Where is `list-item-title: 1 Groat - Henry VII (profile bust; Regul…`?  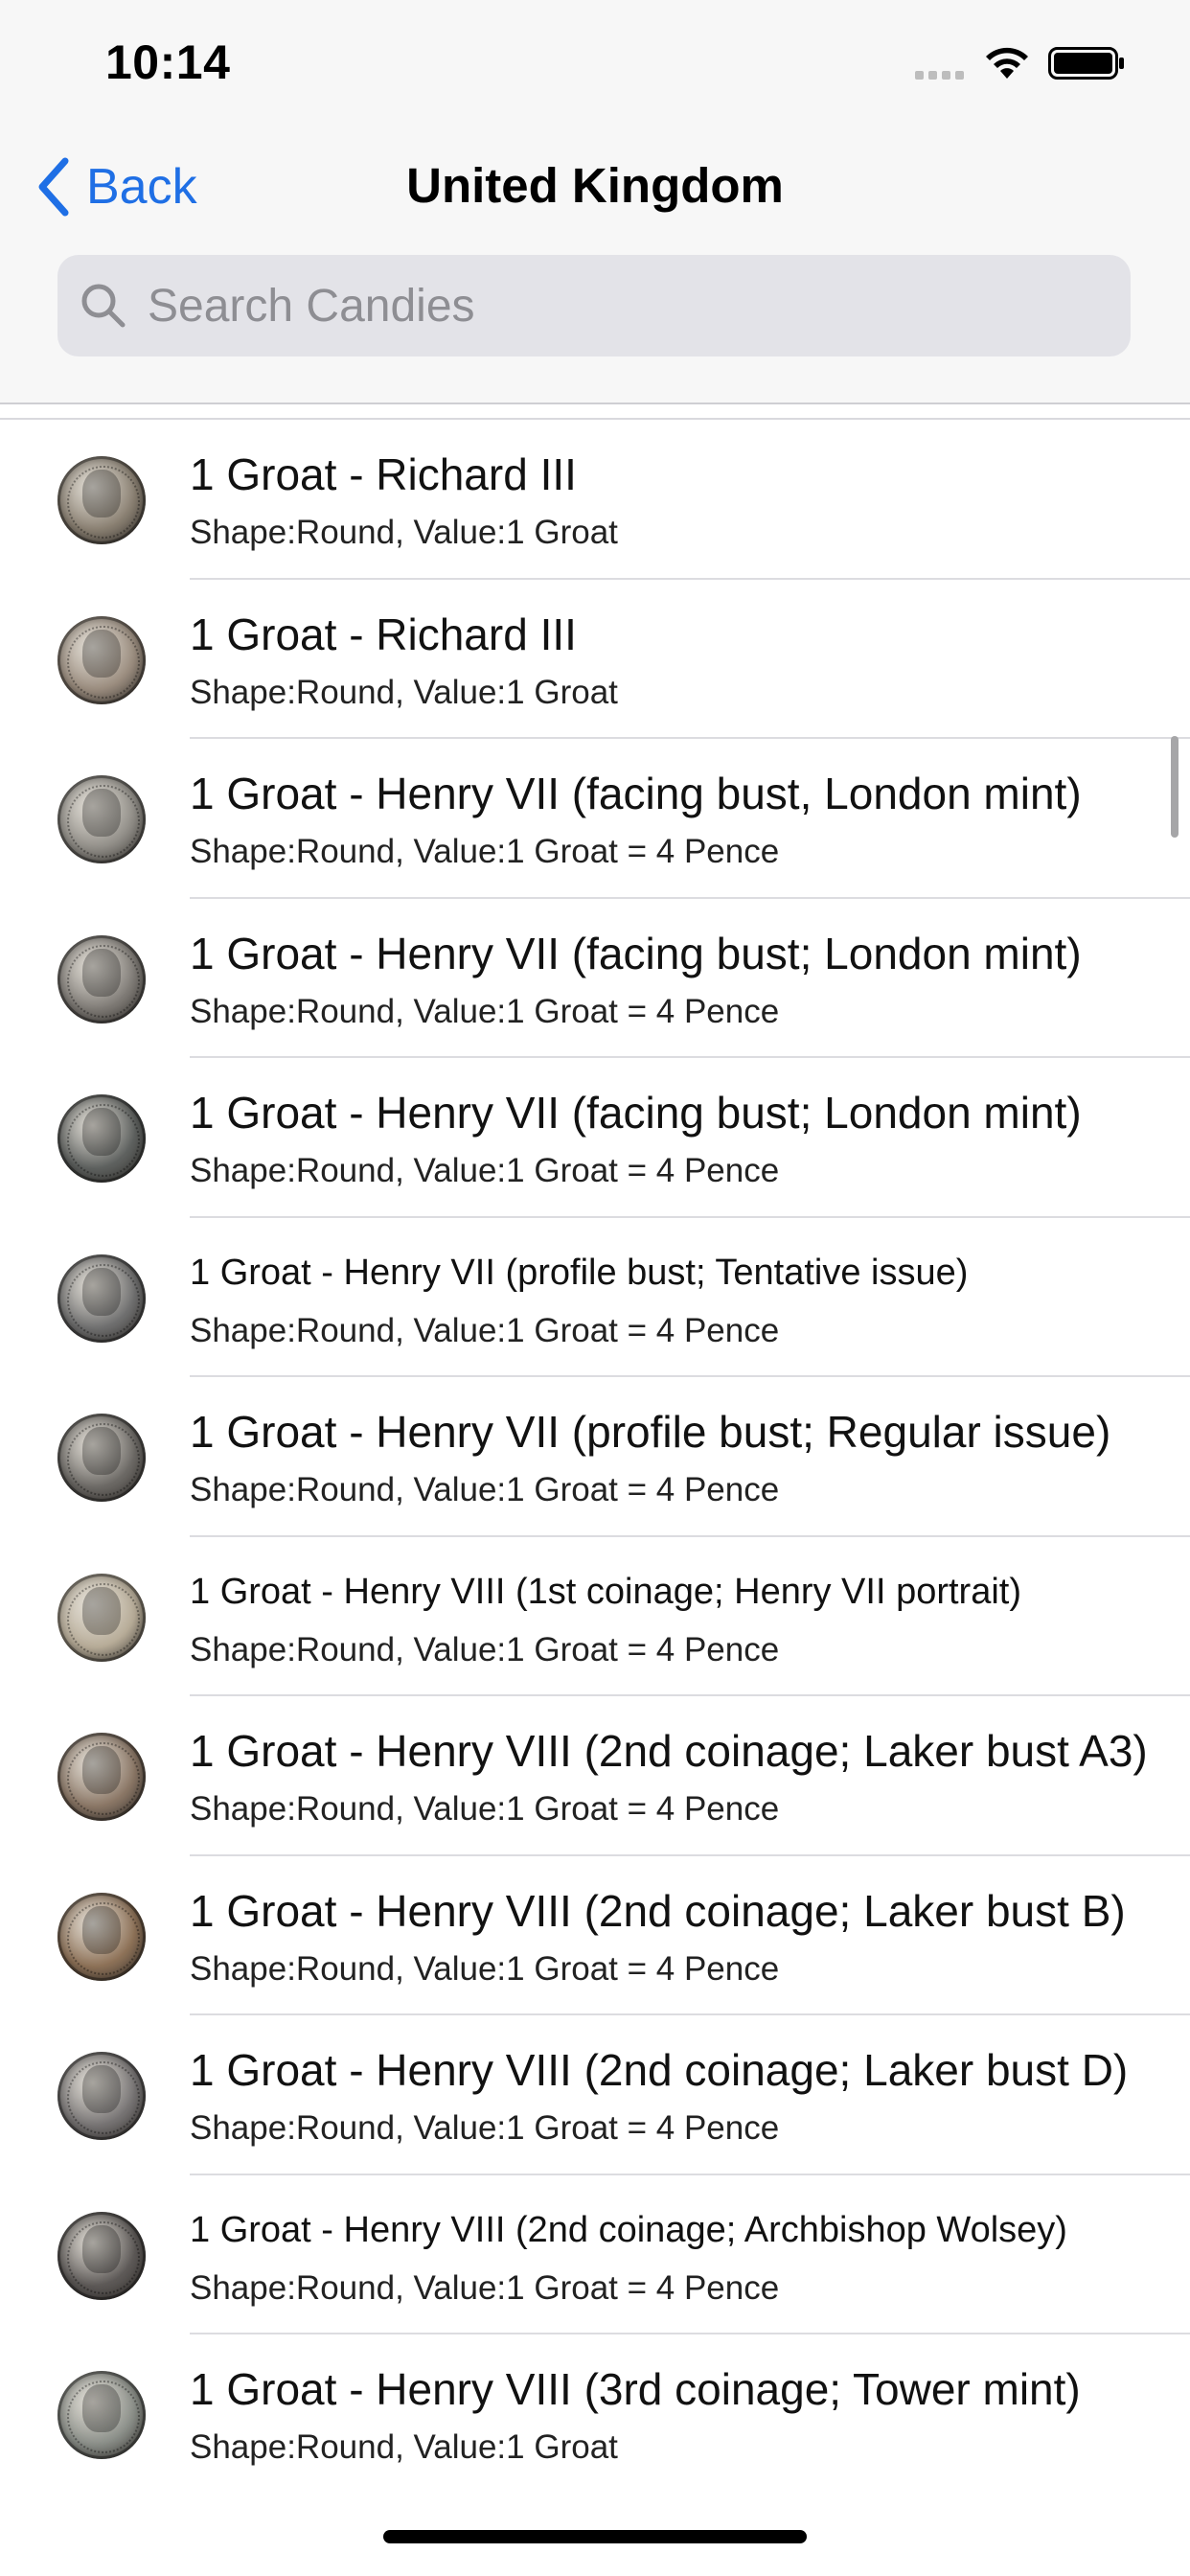 list-item-title: 1 Groat - Henry VII (profile bust; Regul… is located at coordinates (651, 1432).